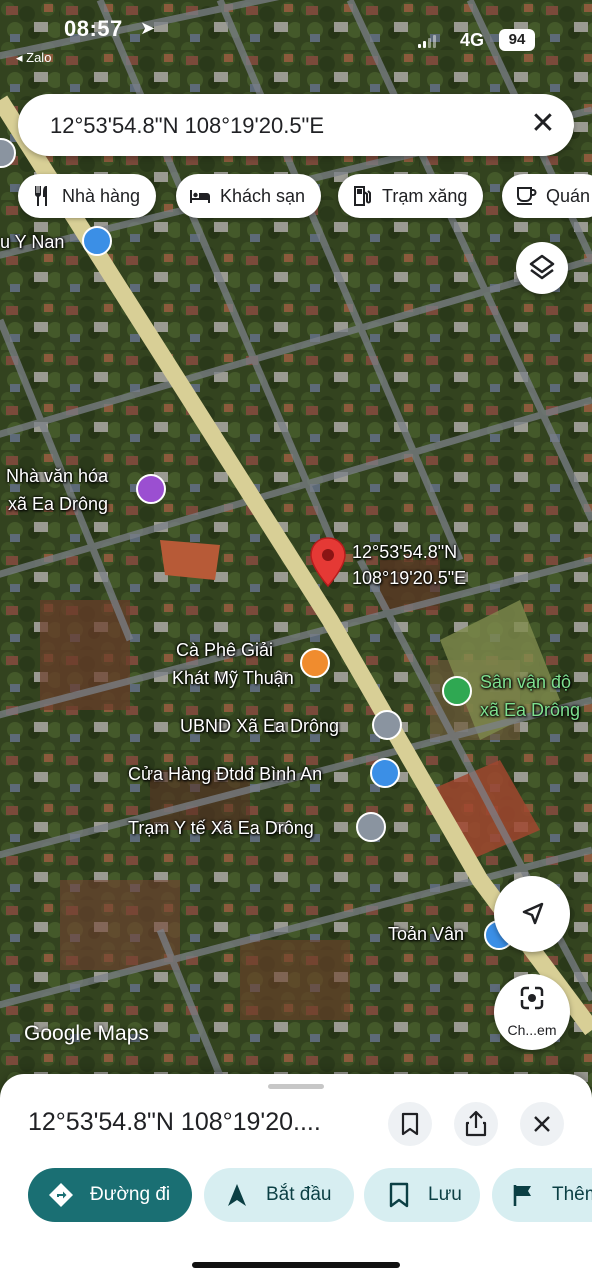 The width and height of the screenshot is (592, 1280). I want to click on close-icon: ✕, so click(543, 125).